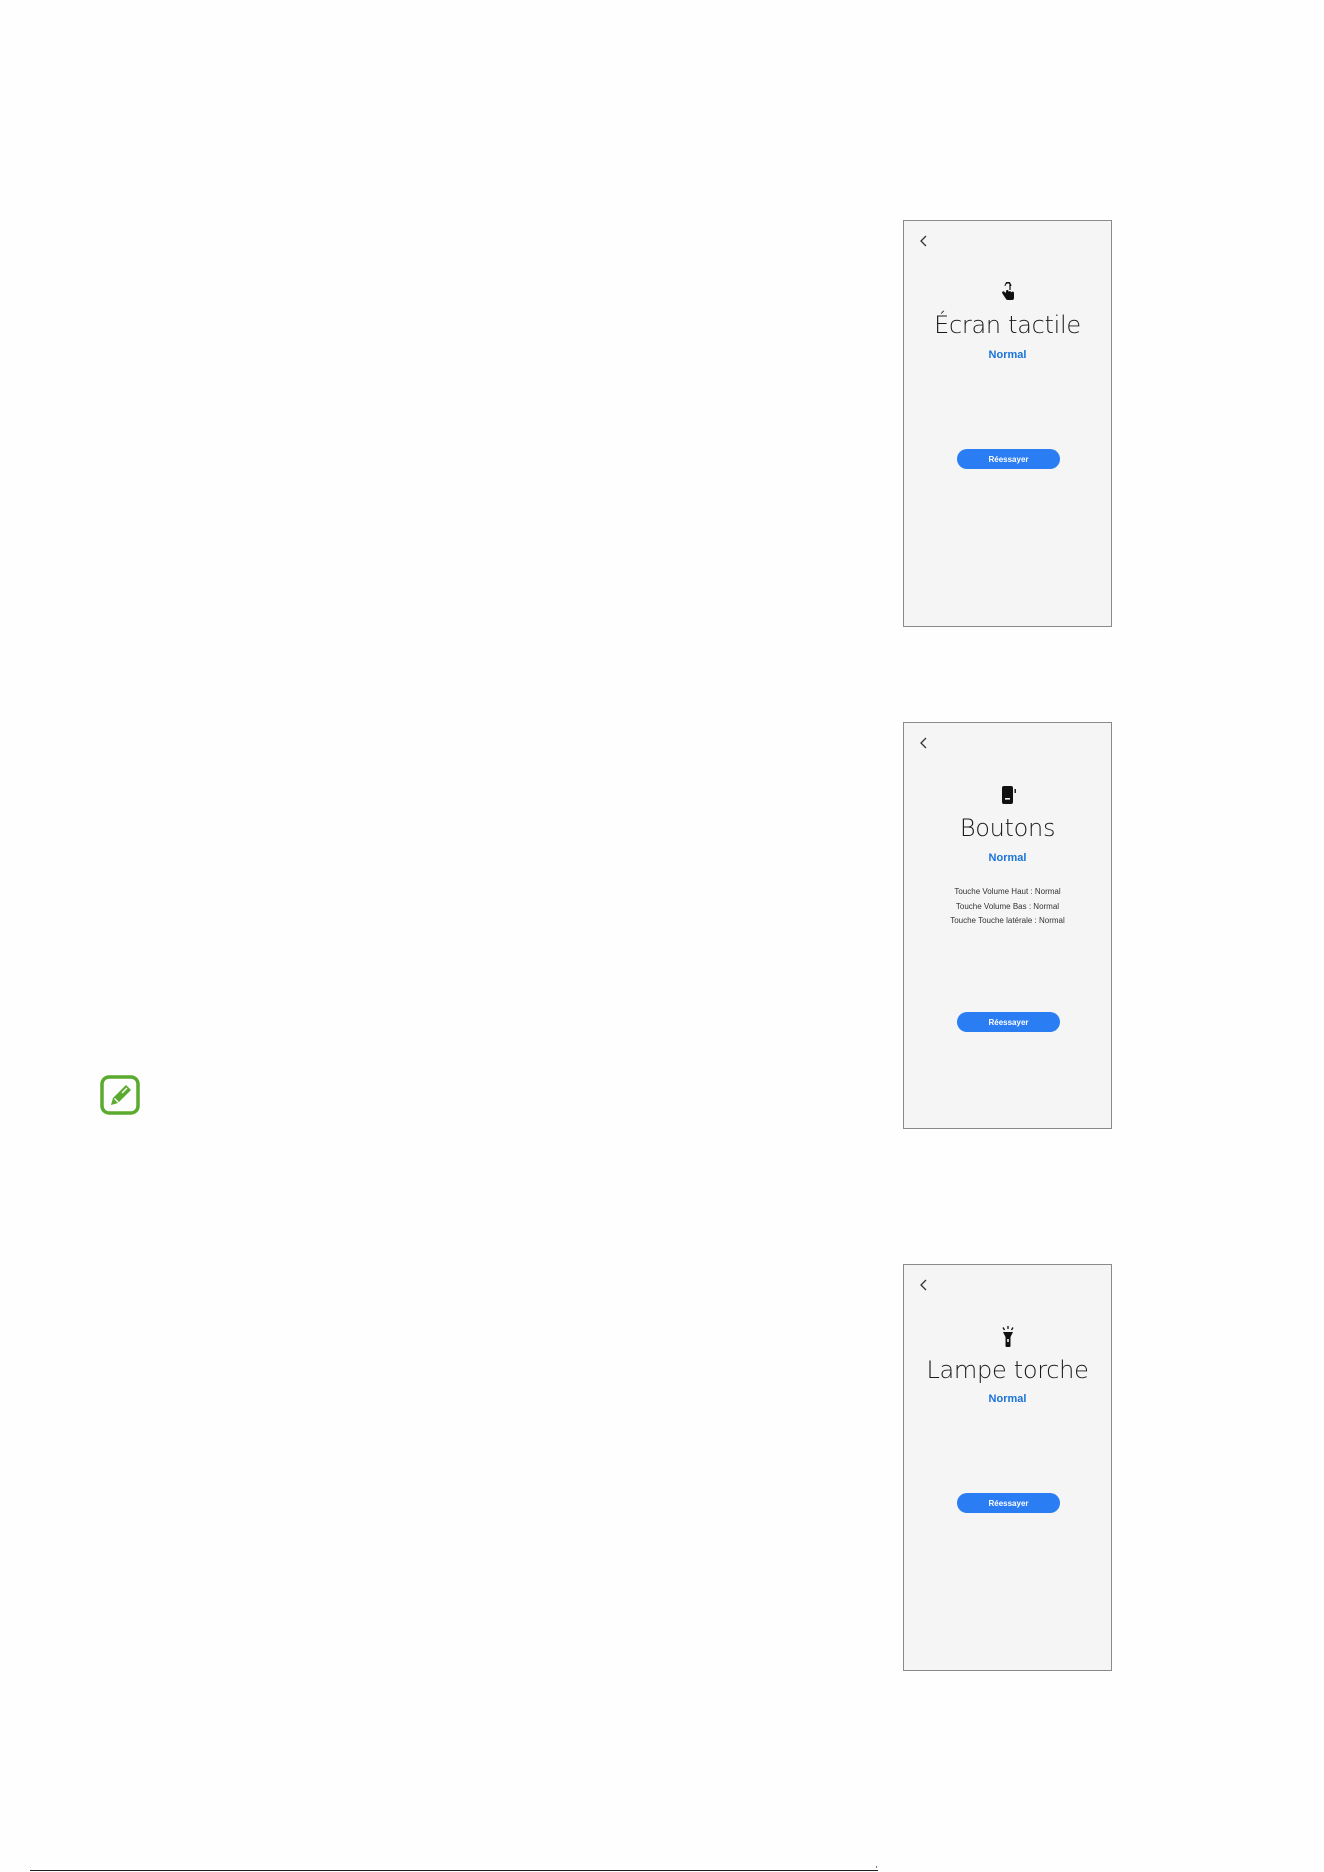  Describe the element at coordinates (1007, 423) in the screenshot. I see `touchscreen-test-screen: Écran tactile Normal Réessayer` at that location.